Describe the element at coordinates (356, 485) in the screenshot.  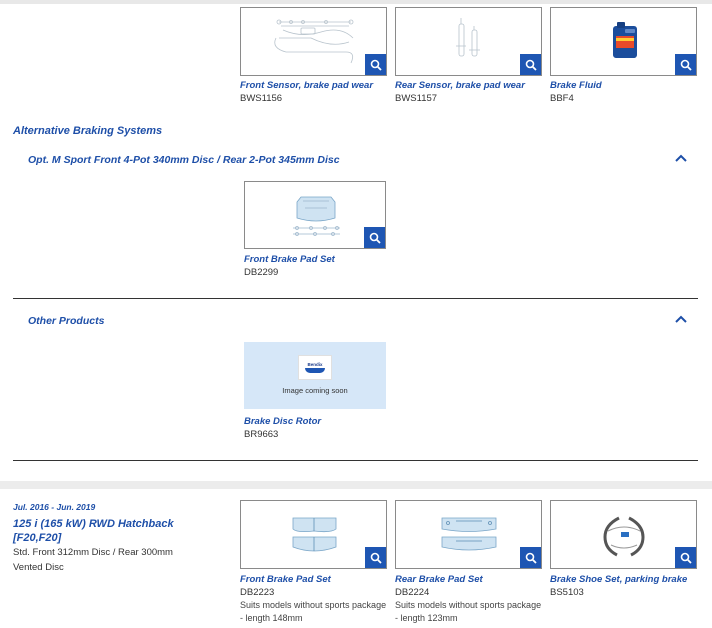
I see `section-separator` at that location.